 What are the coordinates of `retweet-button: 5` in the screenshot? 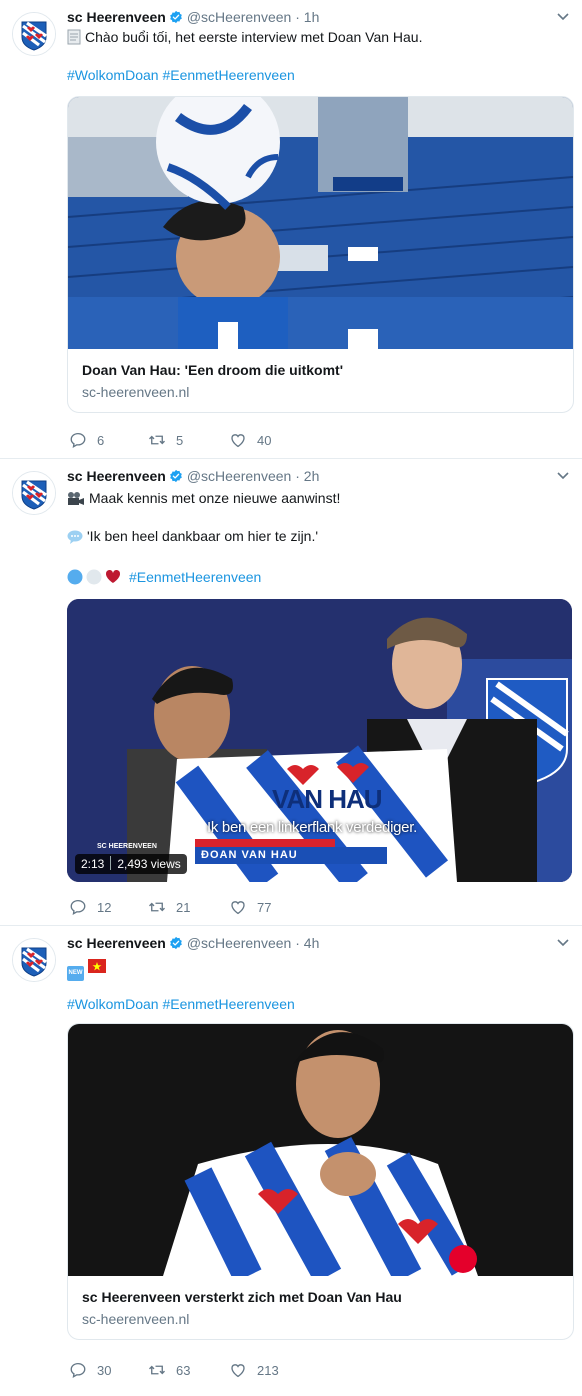 It's located at (165, 441).